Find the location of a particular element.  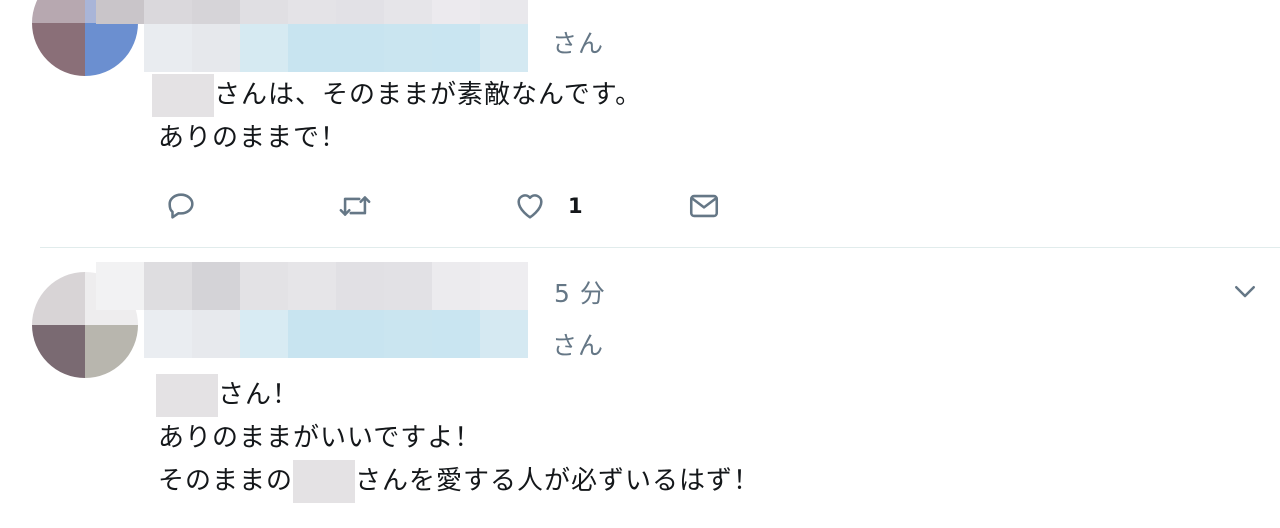

tweet-timestamp: 5 分 is located at coordinates (580, 292).